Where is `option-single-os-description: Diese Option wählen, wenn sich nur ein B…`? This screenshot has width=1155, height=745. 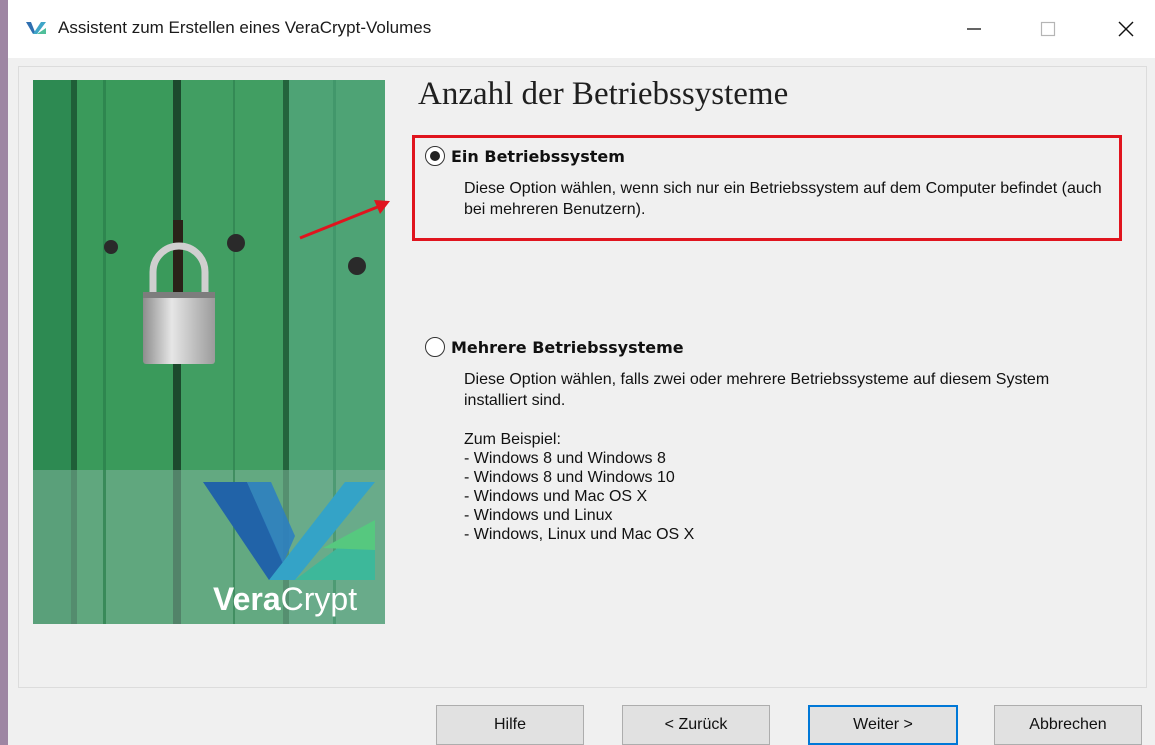
option-single-os-description: Diese Option wählen, wenn sich nur ein B… is located at coordinates (783, 199).